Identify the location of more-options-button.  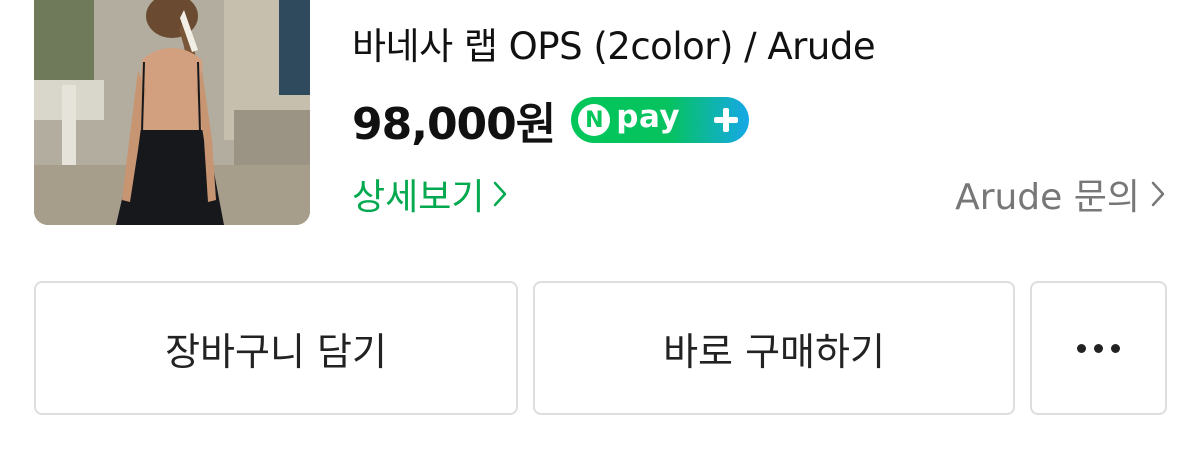
(1098, 348).